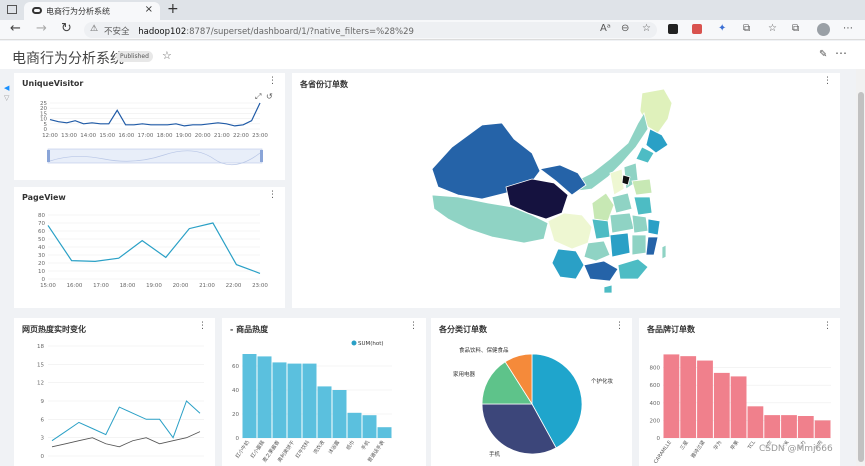 Image resolution: width=865 pixels, height=466 pixels. I want to click on extension-icon: ✦, so click(722, 28).